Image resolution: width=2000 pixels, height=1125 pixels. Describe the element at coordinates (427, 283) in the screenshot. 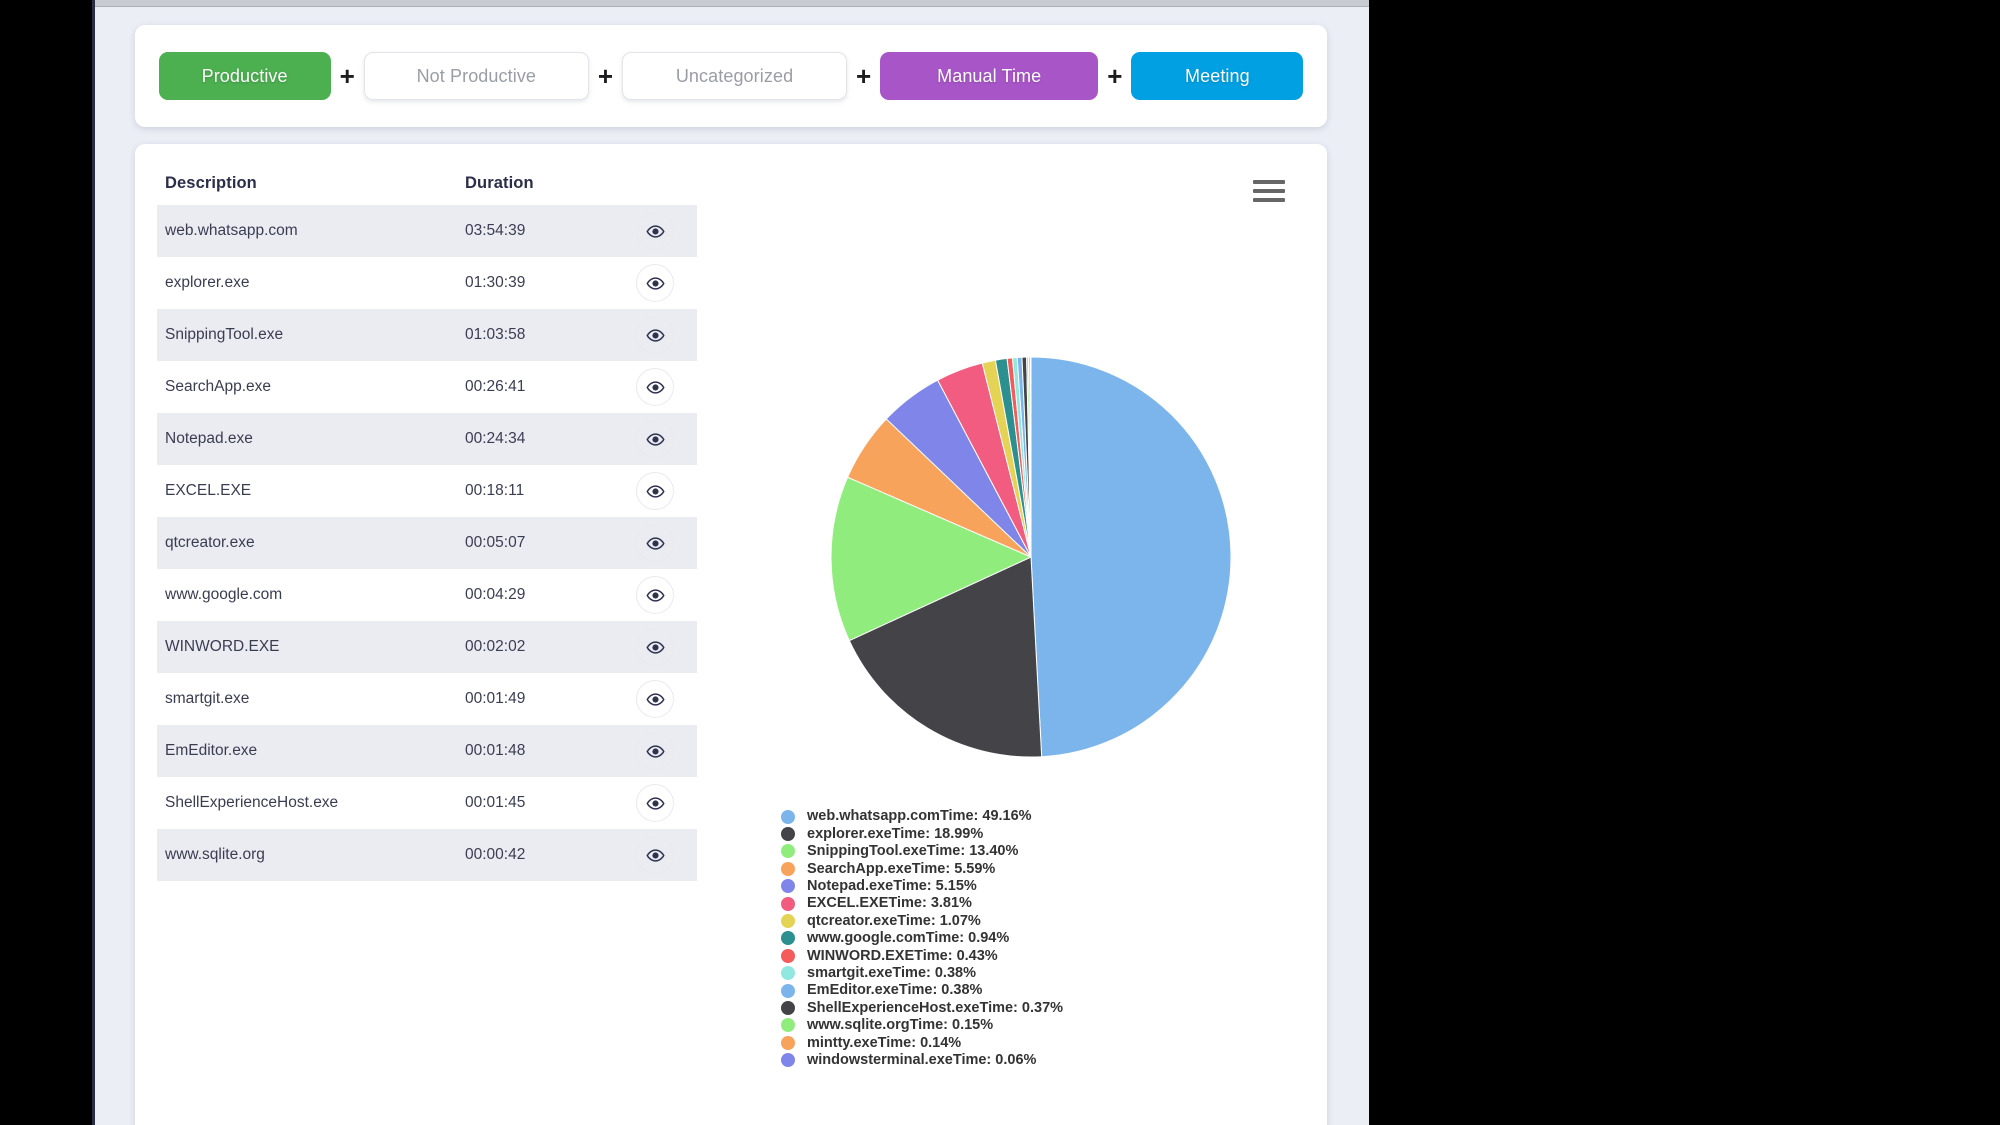

I see `table-row: explorer.exe 01:30:39` at that location.